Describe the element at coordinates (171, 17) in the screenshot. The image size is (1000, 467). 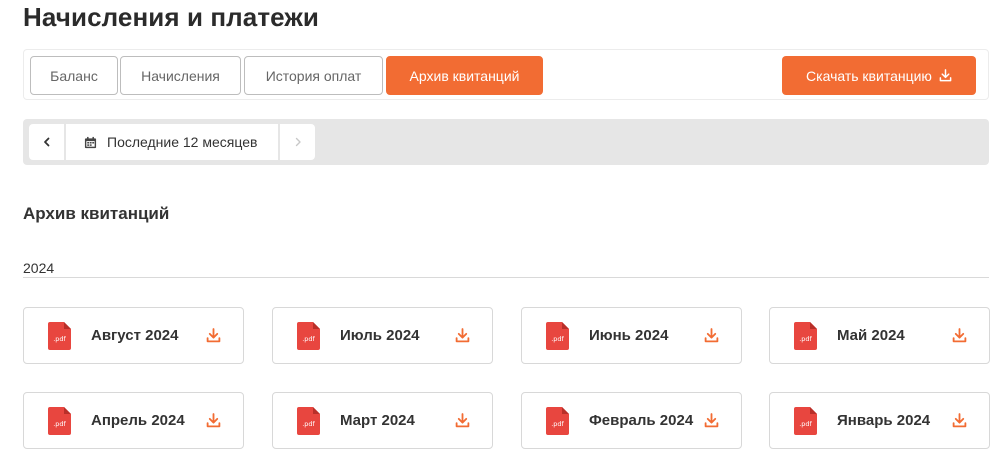
I see `page-title: Начисления и платежи` at that location.